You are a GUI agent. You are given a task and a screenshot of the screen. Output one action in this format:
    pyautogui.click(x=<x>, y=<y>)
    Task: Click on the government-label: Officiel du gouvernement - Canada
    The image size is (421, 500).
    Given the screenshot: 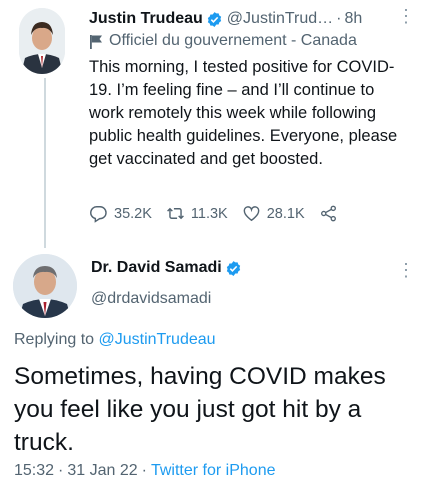 What is the action you would take?
    pyautogui.click(x=223, y=41)
    